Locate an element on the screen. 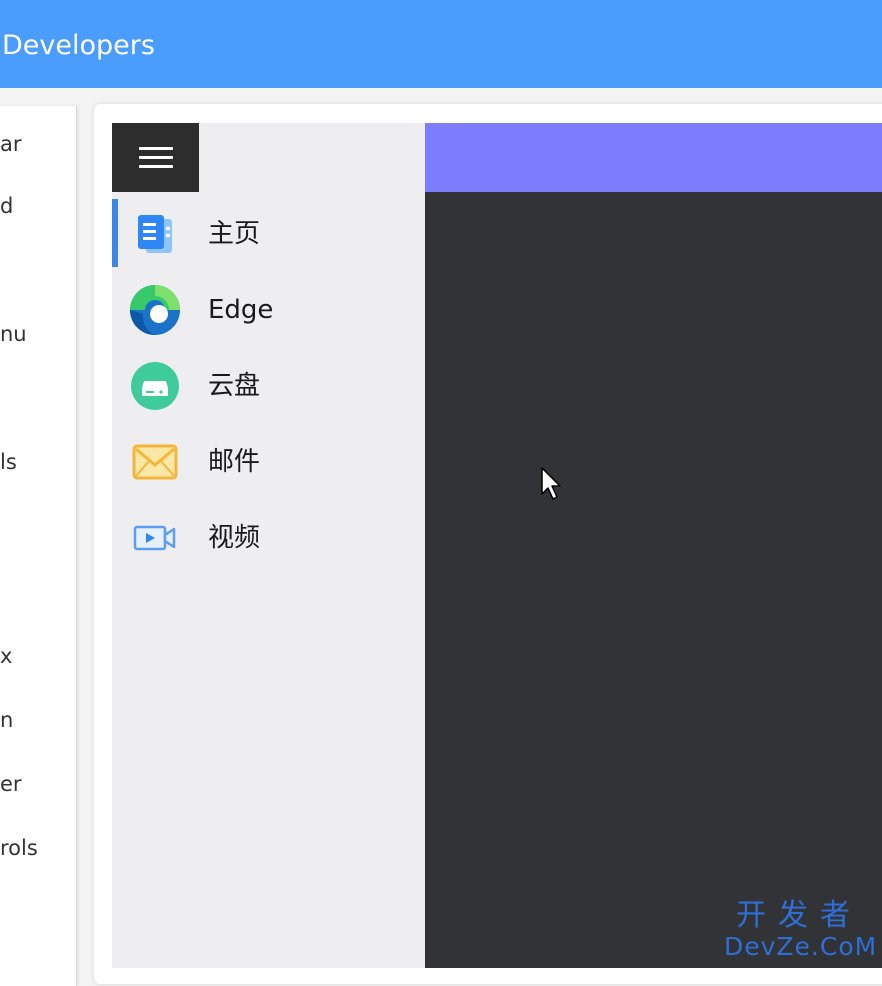  nav-item-video: 视频 is located at coordinates (268, 537).